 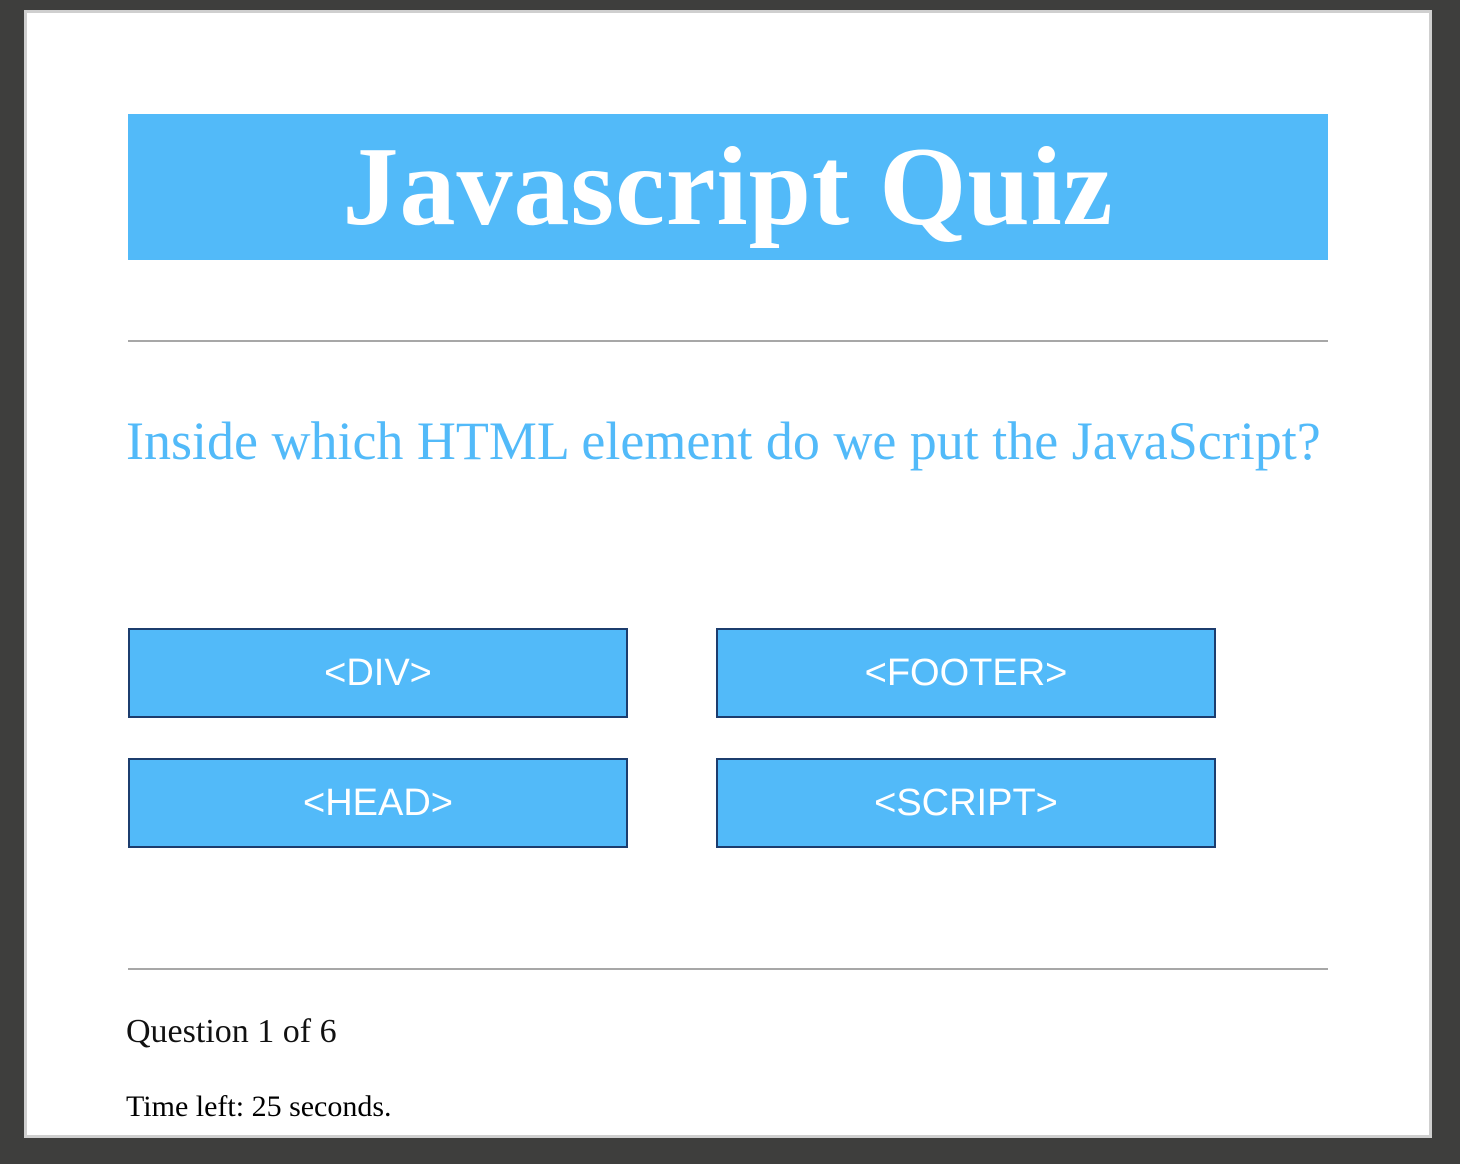 I want to click on answer-button-head: <HEAD>, so click(x=378, y=803).